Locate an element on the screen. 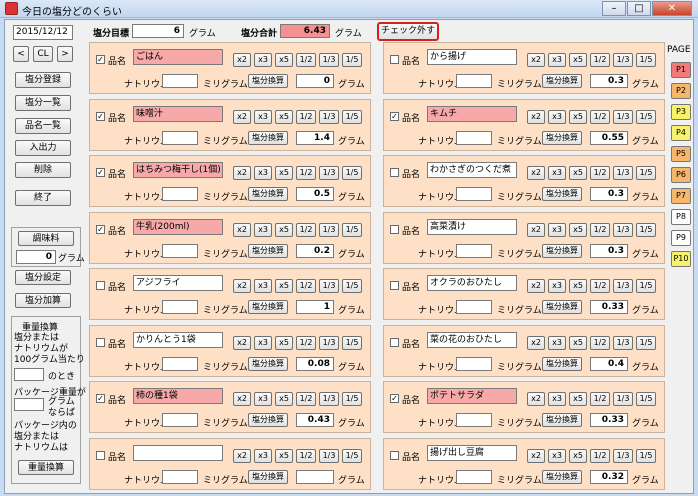 This screenshot has height=496, width=698. left-item-name-field is located at coordinates (178, 453).